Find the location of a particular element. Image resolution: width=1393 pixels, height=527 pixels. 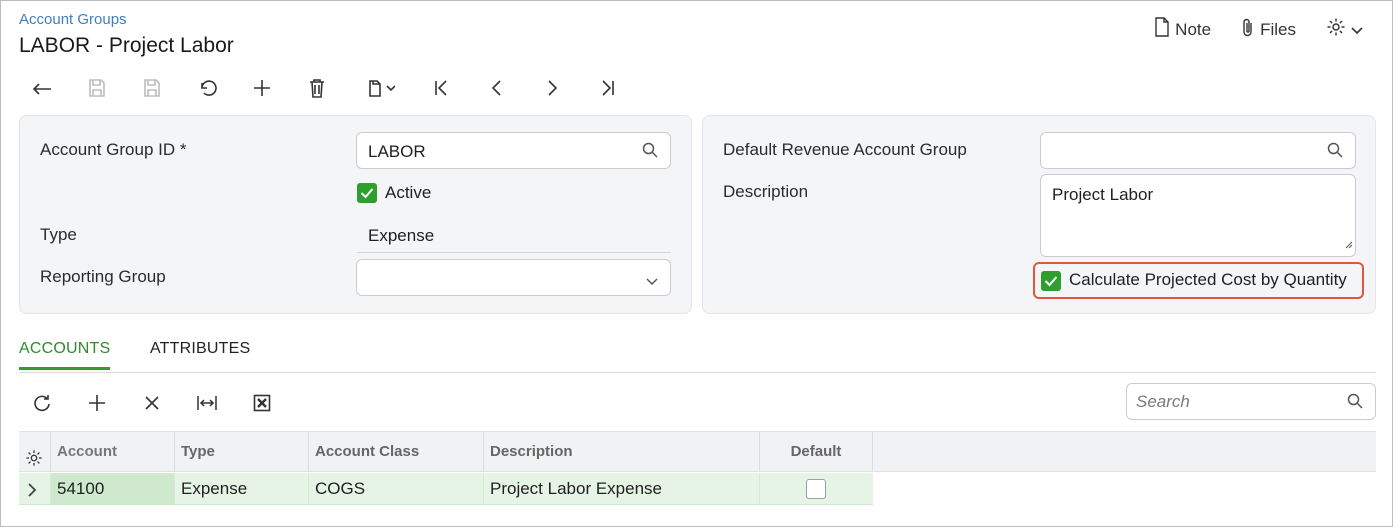

description-label: Description is located at coordinates (766, 191).